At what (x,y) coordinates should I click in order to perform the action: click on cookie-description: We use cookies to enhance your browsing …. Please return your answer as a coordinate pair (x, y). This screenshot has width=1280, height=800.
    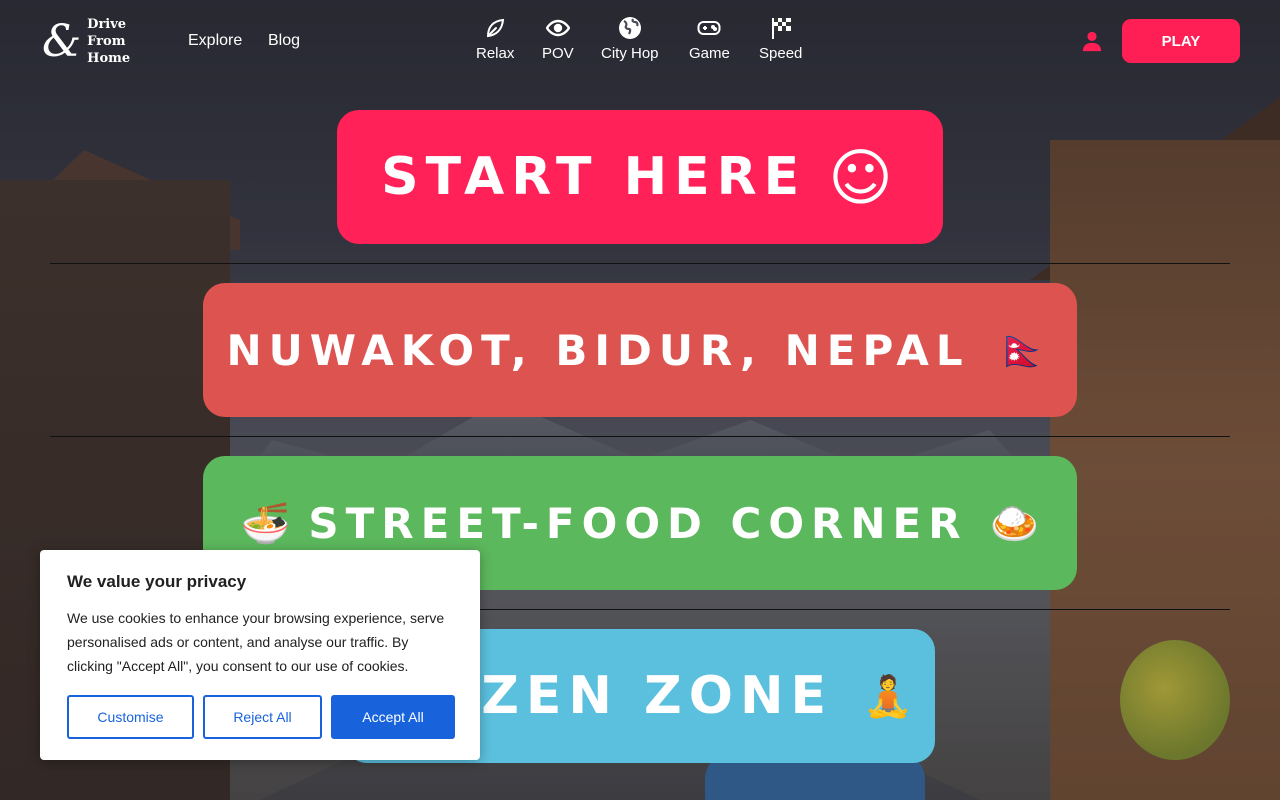
    Looking at the image, I should click on (256, 642).